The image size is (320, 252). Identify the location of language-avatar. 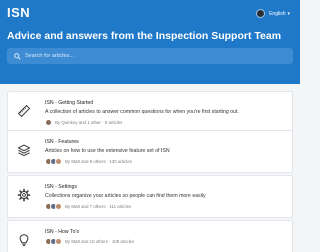
(261, 13).